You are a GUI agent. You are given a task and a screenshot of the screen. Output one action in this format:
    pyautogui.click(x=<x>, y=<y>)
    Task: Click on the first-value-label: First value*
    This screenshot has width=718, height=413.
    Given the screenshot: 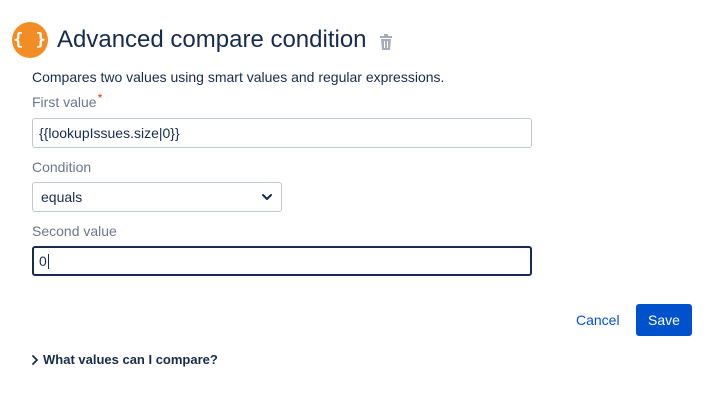 What is the action you would take?
    pyautogui.click(x=67, y=100)
    